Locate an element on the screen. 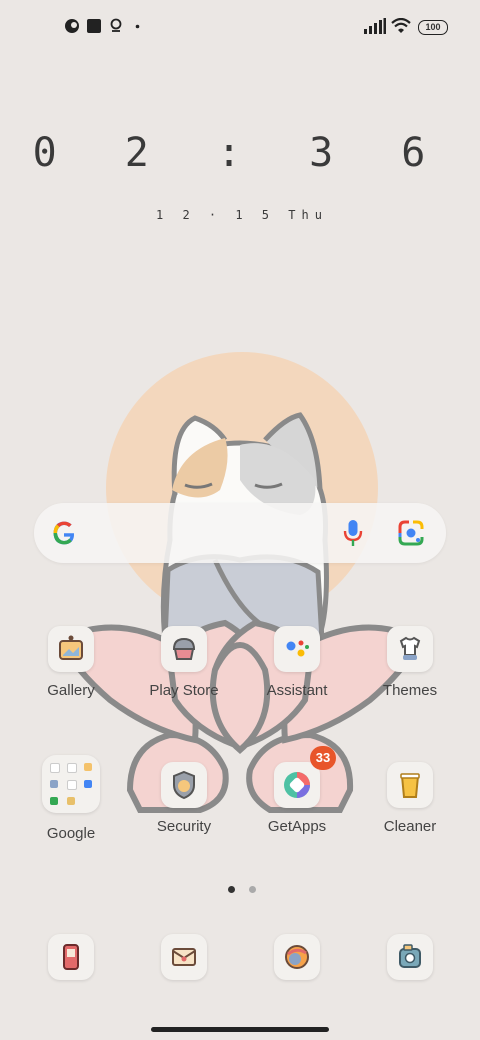 The height and width of the screenshot is (1040, 480). dock-messages is located at coordinates (184, 957).